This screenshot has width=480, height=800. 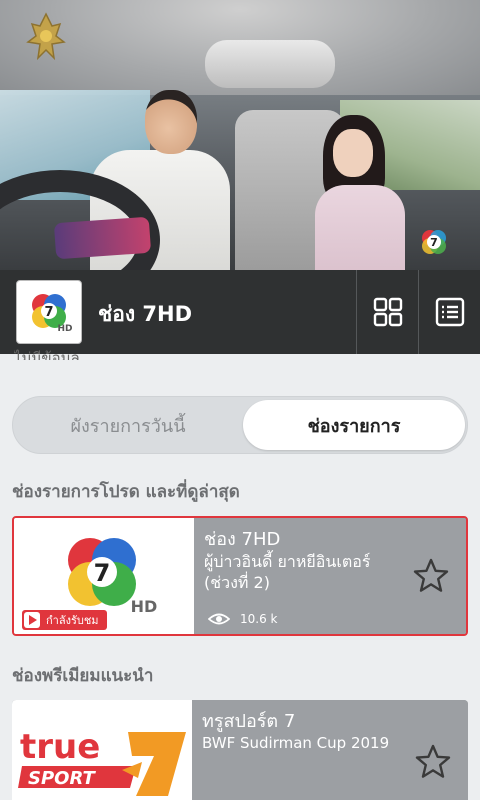 What do you see at coordinates (219, 619) in the screenshot?
I see `eye-icon` at bounding box center [219, 619].